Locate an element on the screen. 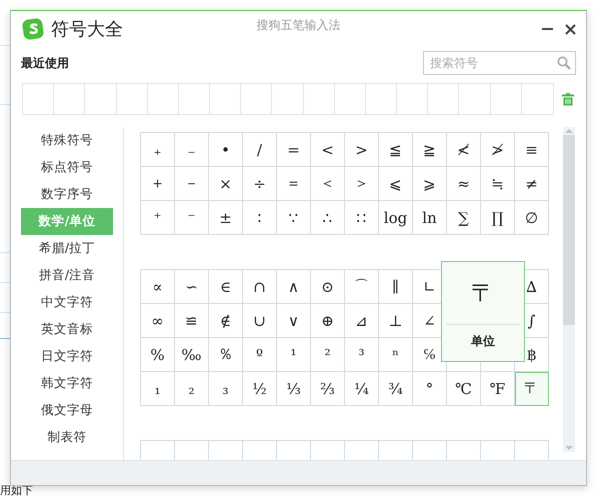 The image size is (596, 498). symbol-cell: ⁺ is located at coordinates (158, 218).